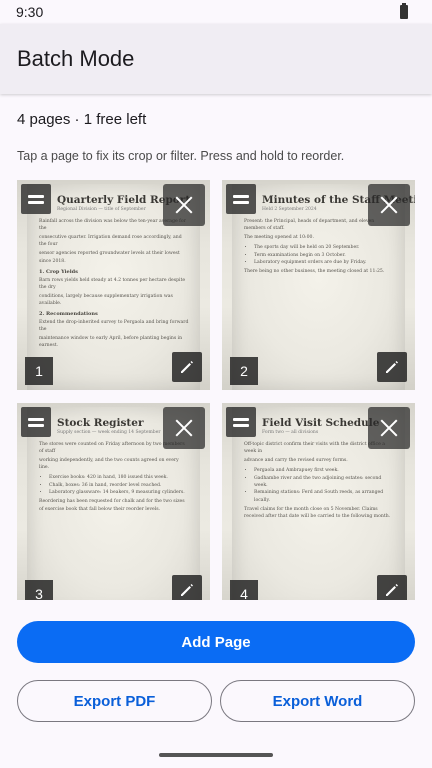 This screenshot has height=768, width=432. What do you see at coordinates (82, 119) in the screenshot?
I see `page-counter: 4 pages · 1 free left` at bounding box center [82, 119].